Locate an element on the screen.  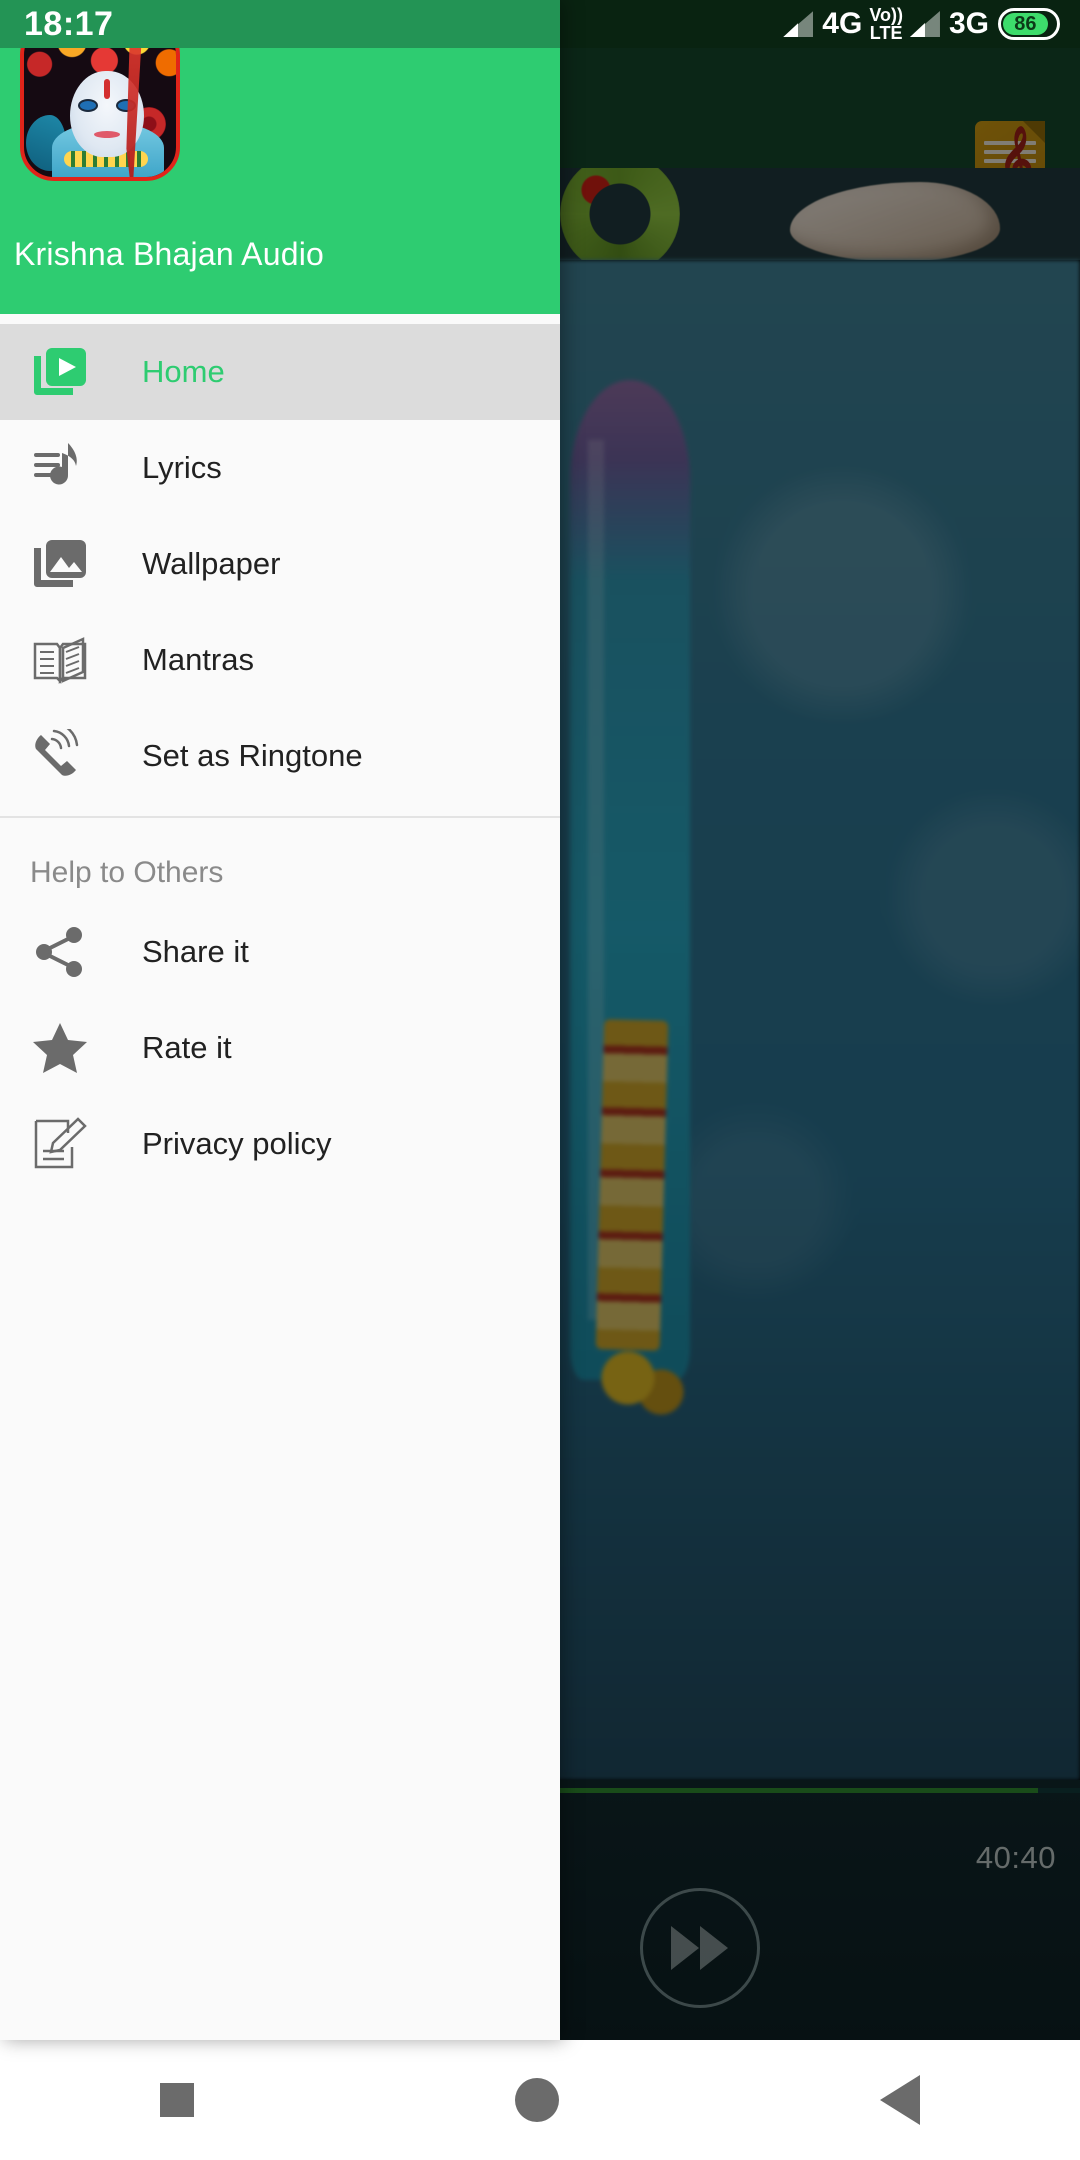
document-pencil-icon is located at coordinates (60, 1144).